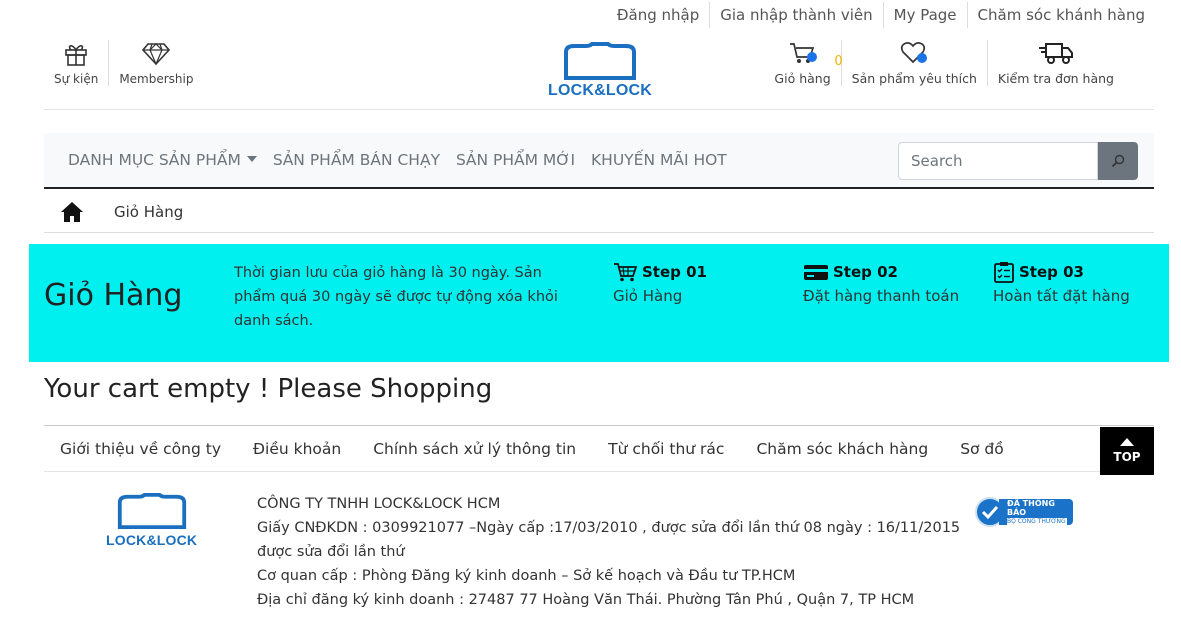 The height and width of the screenshot is (644, 1181). Describe the element at coordinates (331, 552) in the screenshot. I see `company-license-amended: được sửa đổi lần thứ` at that location.